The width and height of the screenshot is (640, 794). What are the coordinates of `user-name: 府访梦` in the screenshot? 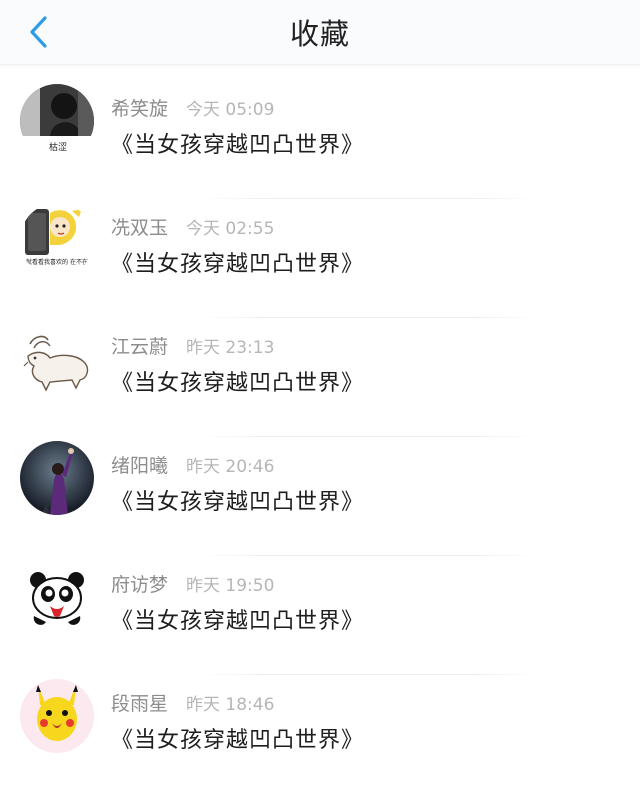 It's located at (140, 584).